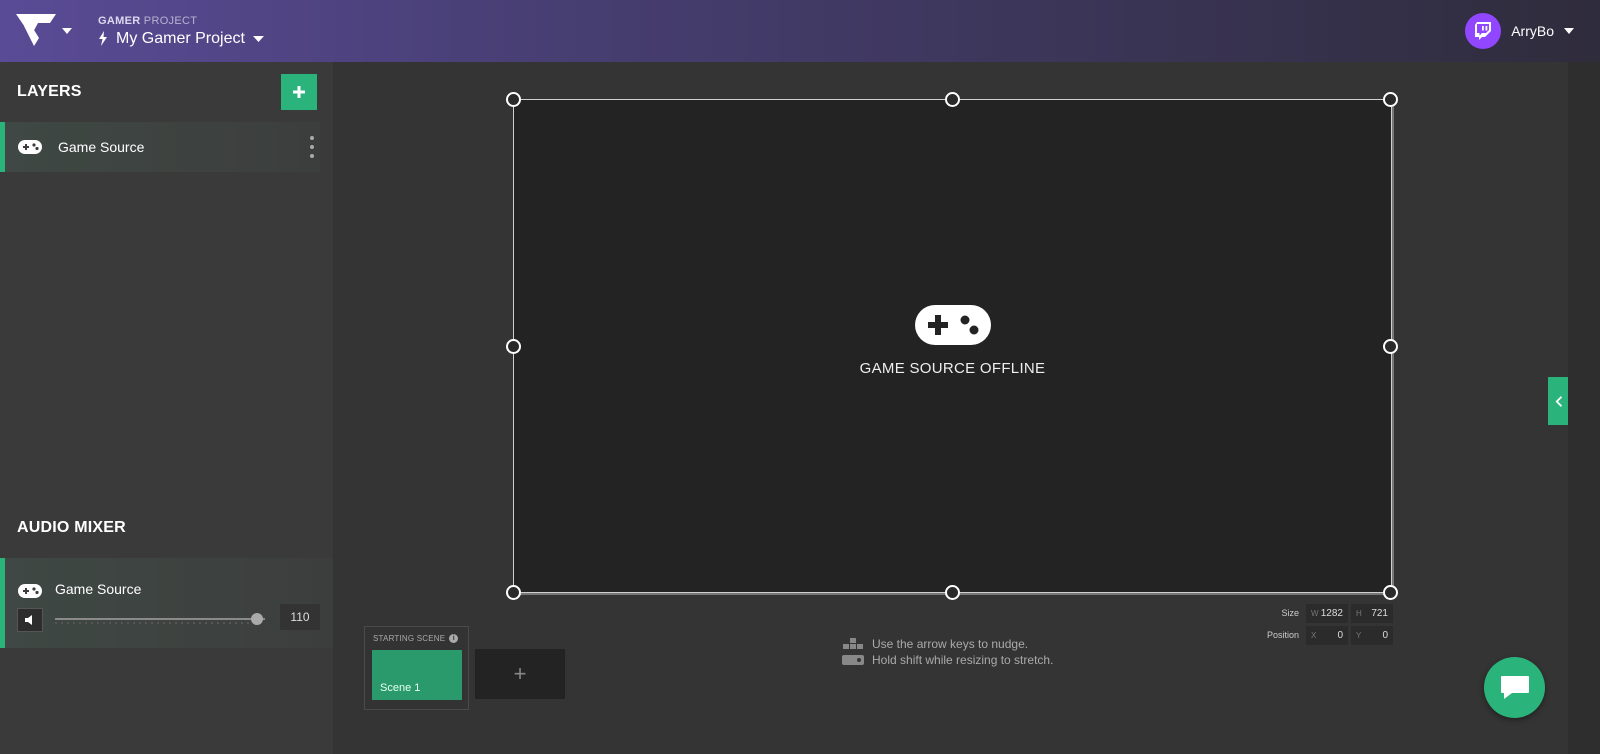  I want to click on layer-item-game-source: Game Source, so click(160, 147).